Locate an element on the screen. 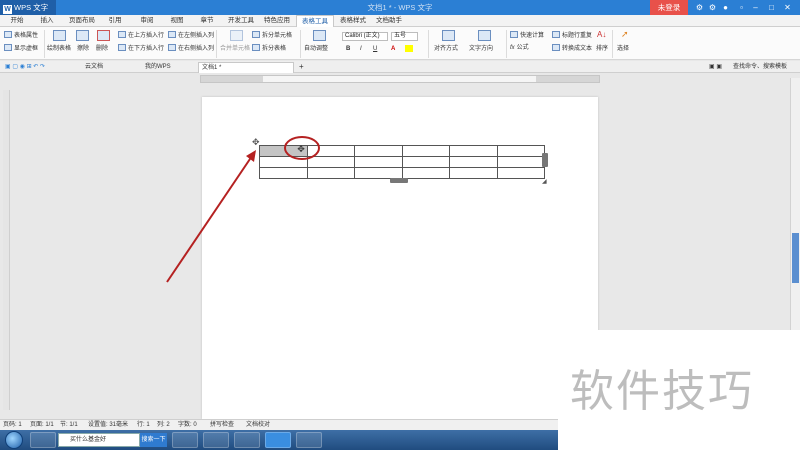 This screenshot has height=450, width=800. text-direction-button: 文字方向 is located at coordinates (481, 49).